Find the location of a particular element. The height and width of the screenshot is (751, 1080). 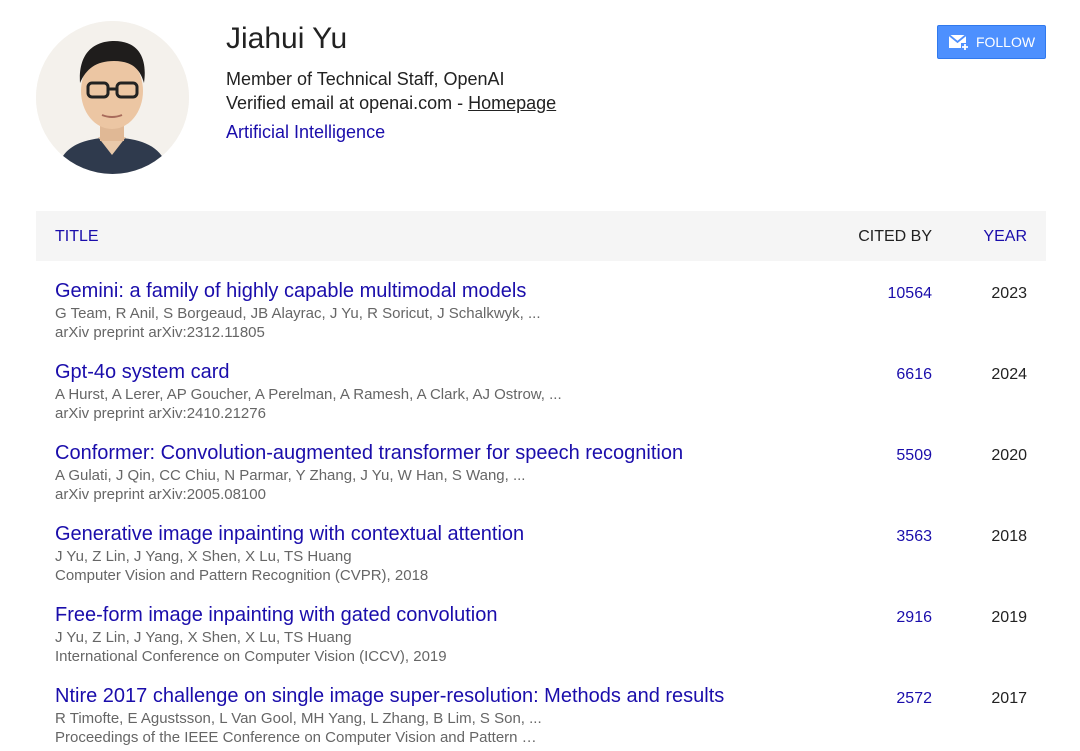

profile-name: Jiahui Yu is located at coordinates (287, 38).